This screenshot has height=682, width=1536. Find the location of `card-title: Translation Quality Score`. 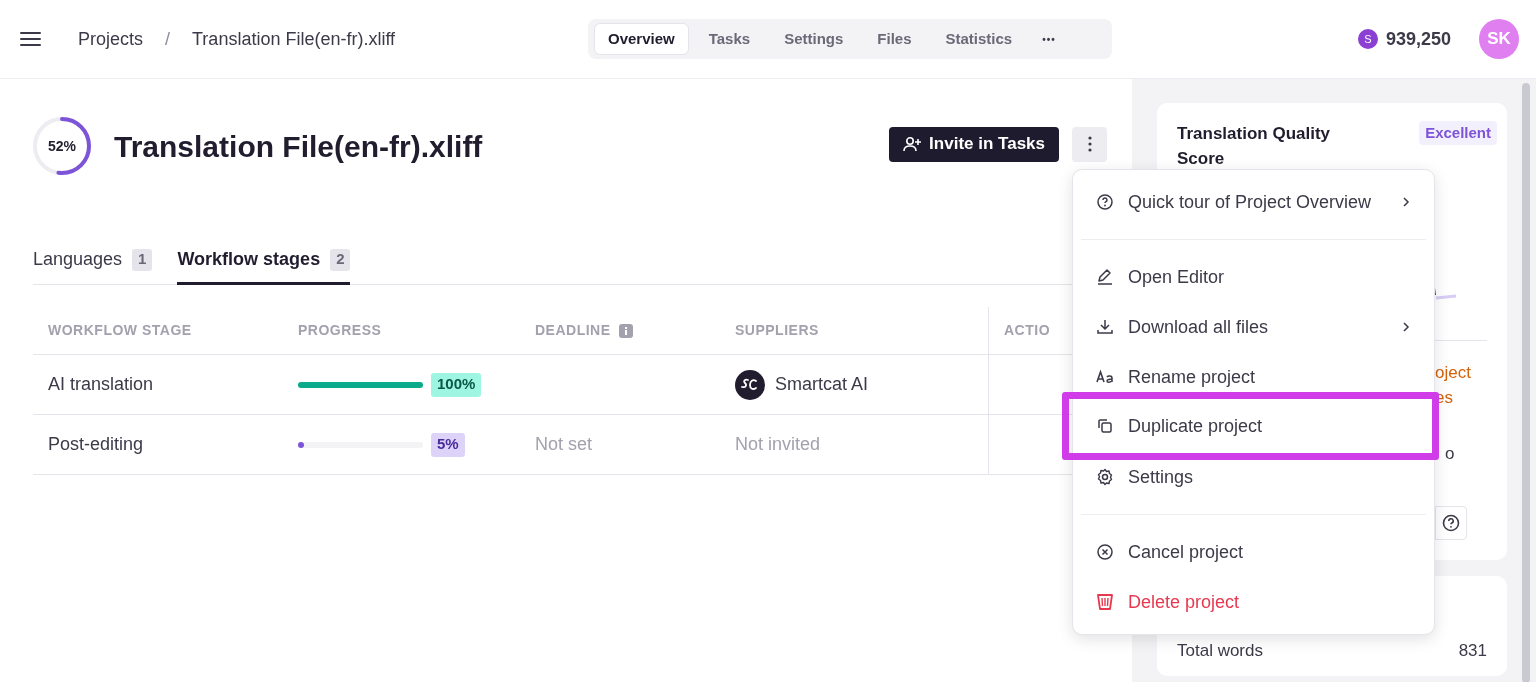

card-title: Translation Quality Score is located at coordinates (1254, 146).